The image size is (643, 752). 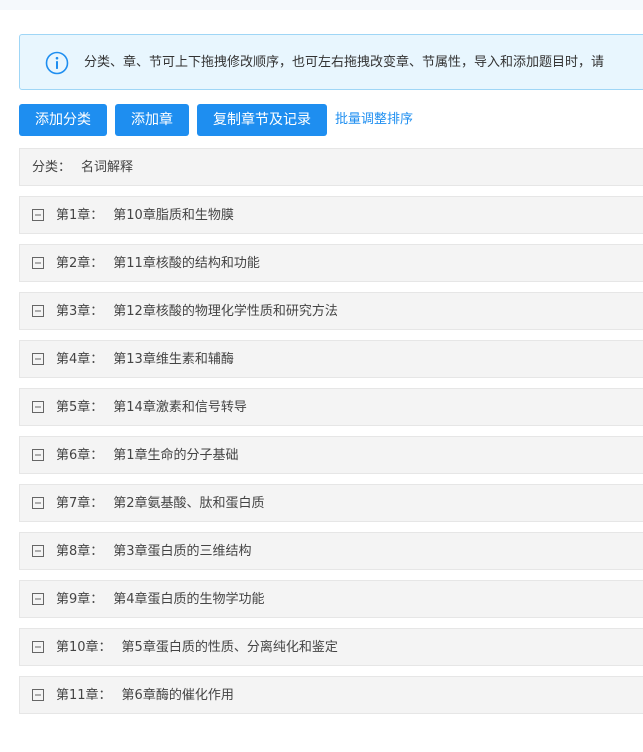 What do you see at coordinates (331, 455) in the screenshot?
I see `chapter-row: 第6章： 第1章生命的分子基础` at bounding box center [331, 455].